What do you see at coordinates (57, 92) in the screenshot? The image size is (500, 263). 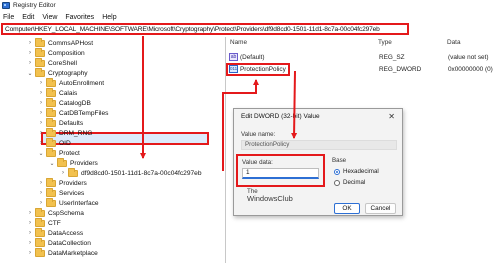 I see `tree-item: › Calais` at bounding box center [57, 92].